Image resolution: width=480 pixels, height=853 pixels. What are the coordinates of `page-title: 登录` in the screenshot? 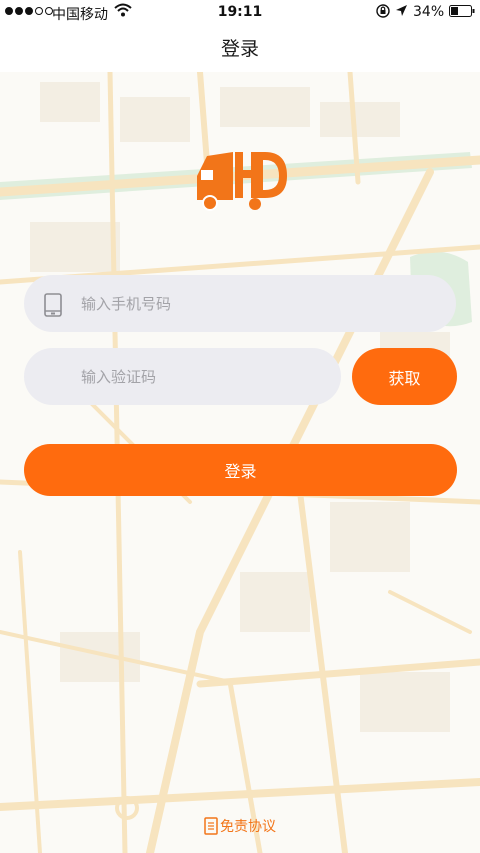 It's located at (239, 49).